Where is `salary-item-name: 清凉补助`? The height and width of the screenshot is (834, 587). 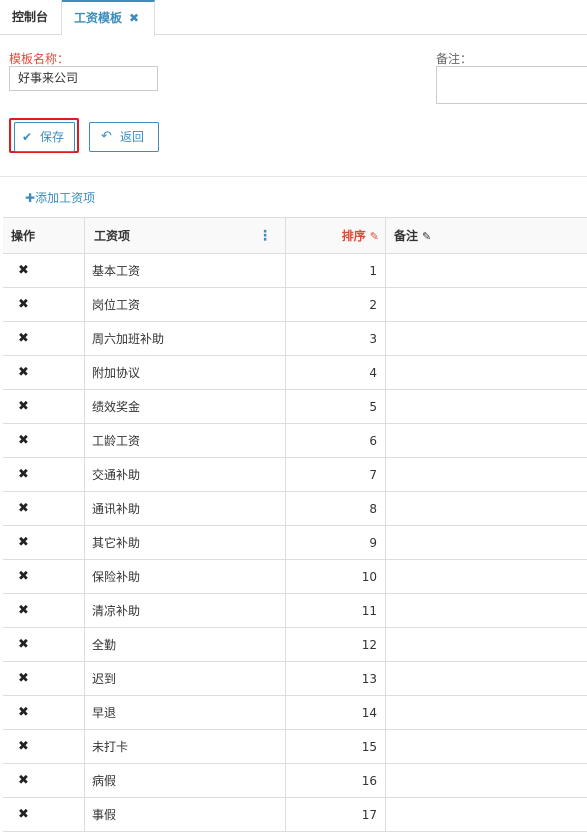 salary-item-name: 清凉补助 is located at coordinates (185, 610).